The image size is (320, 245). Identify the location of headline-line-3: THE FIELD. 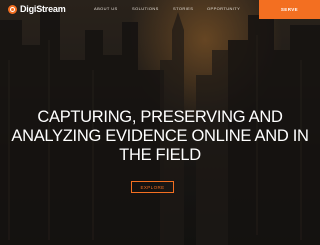
(160, 155).